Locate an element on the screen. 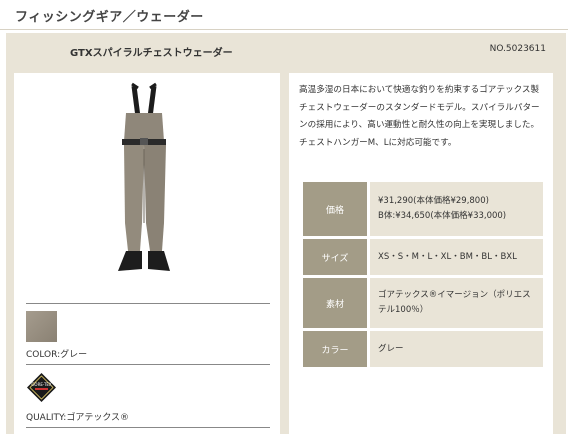 The height and width of the screenshot is (434, 568). material-line: ゴアテックス®イマージョン（ポリエステル100％） is located at coordinates (454, 302).